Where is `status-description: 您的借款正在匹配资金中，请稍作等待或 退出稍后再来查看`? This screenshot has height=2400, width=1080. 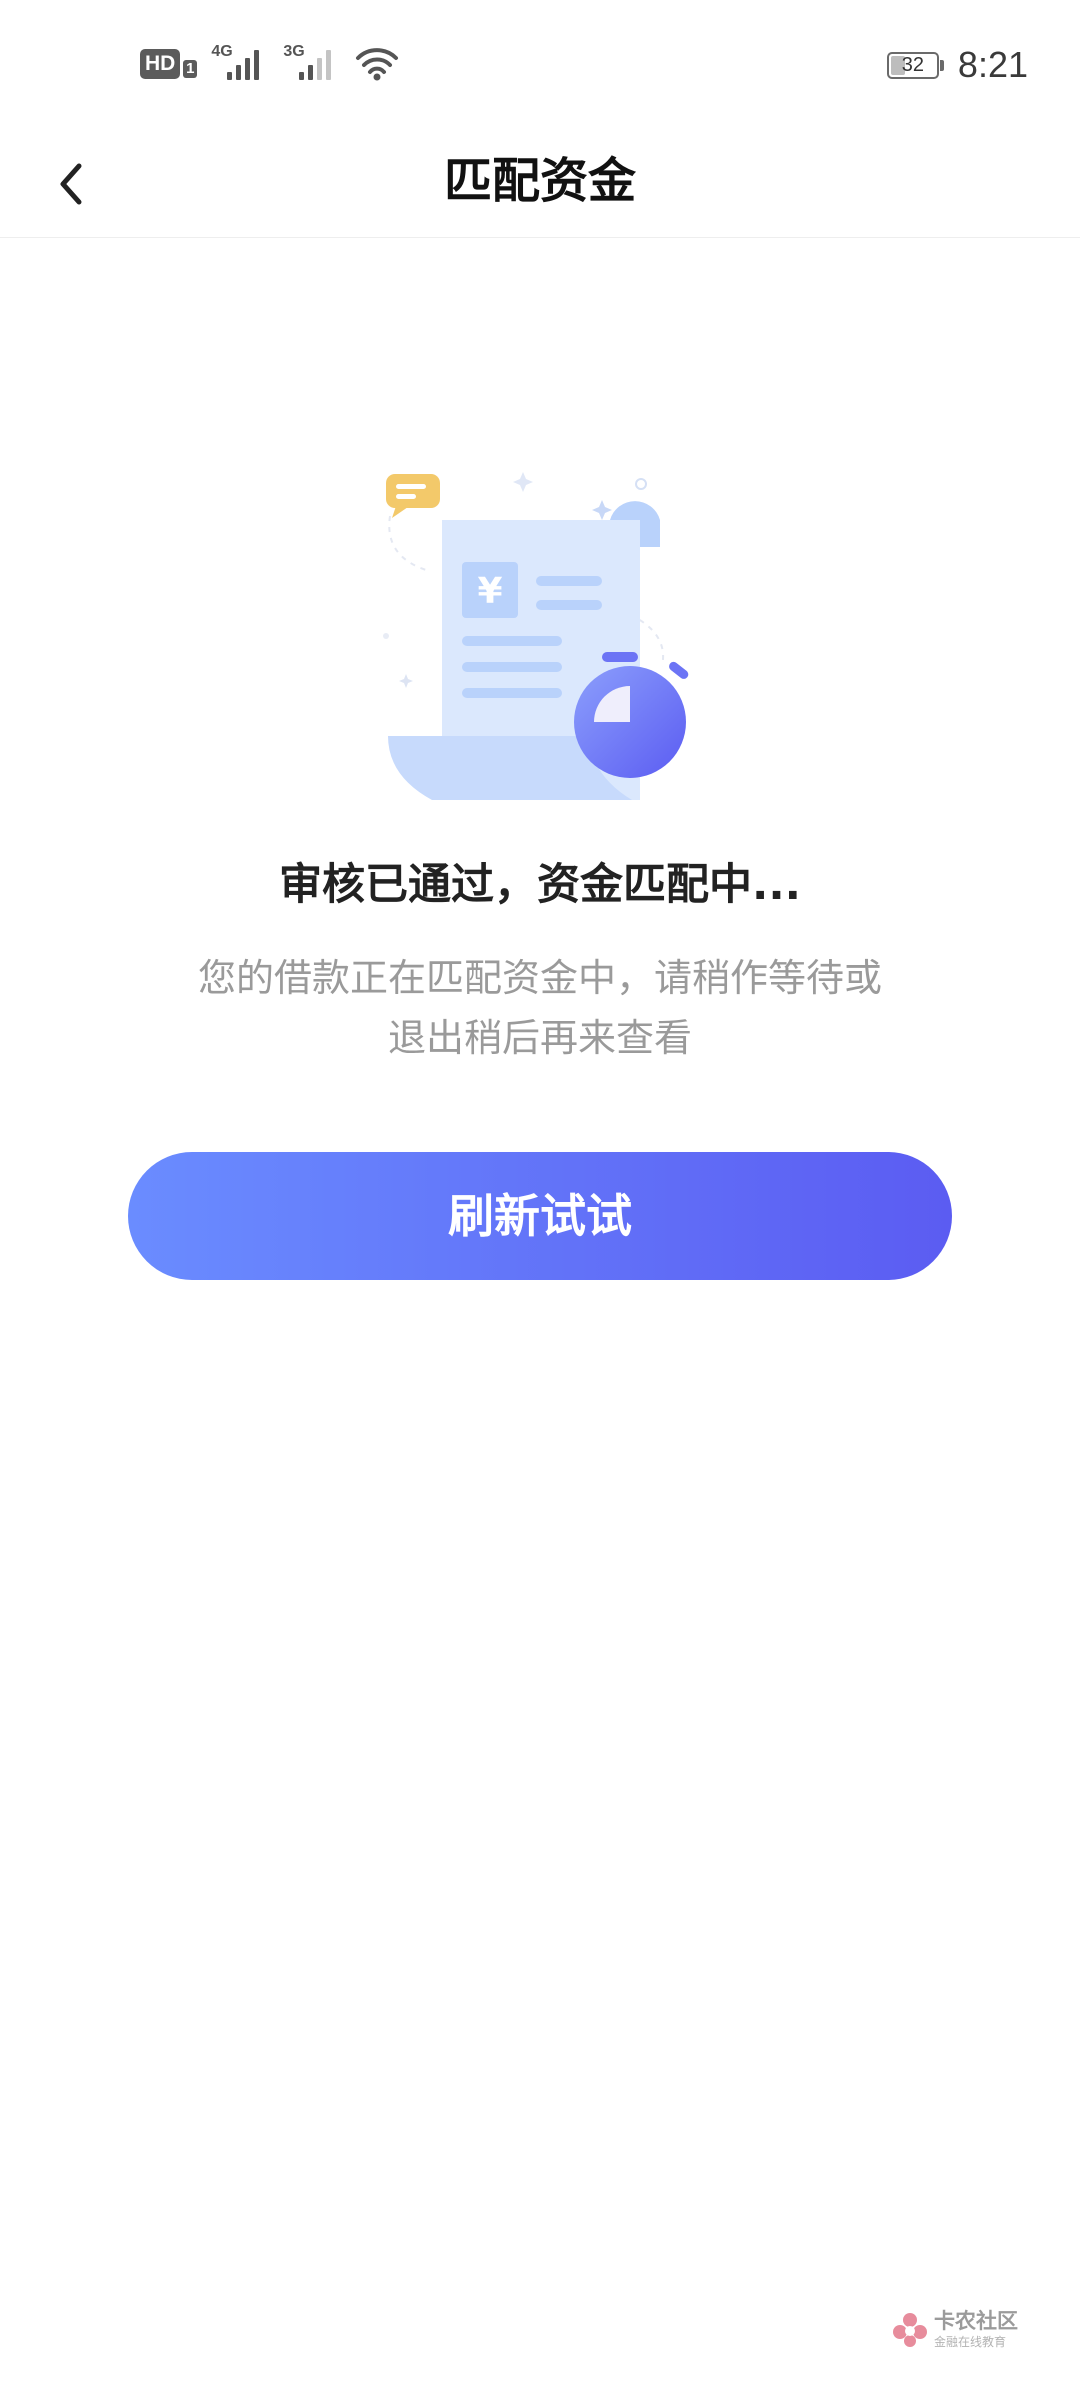
status-description: 您的借款正在匹配资金中，请稍作等待或 退出稍后再来查看 is located at coordinates (540, 1008).